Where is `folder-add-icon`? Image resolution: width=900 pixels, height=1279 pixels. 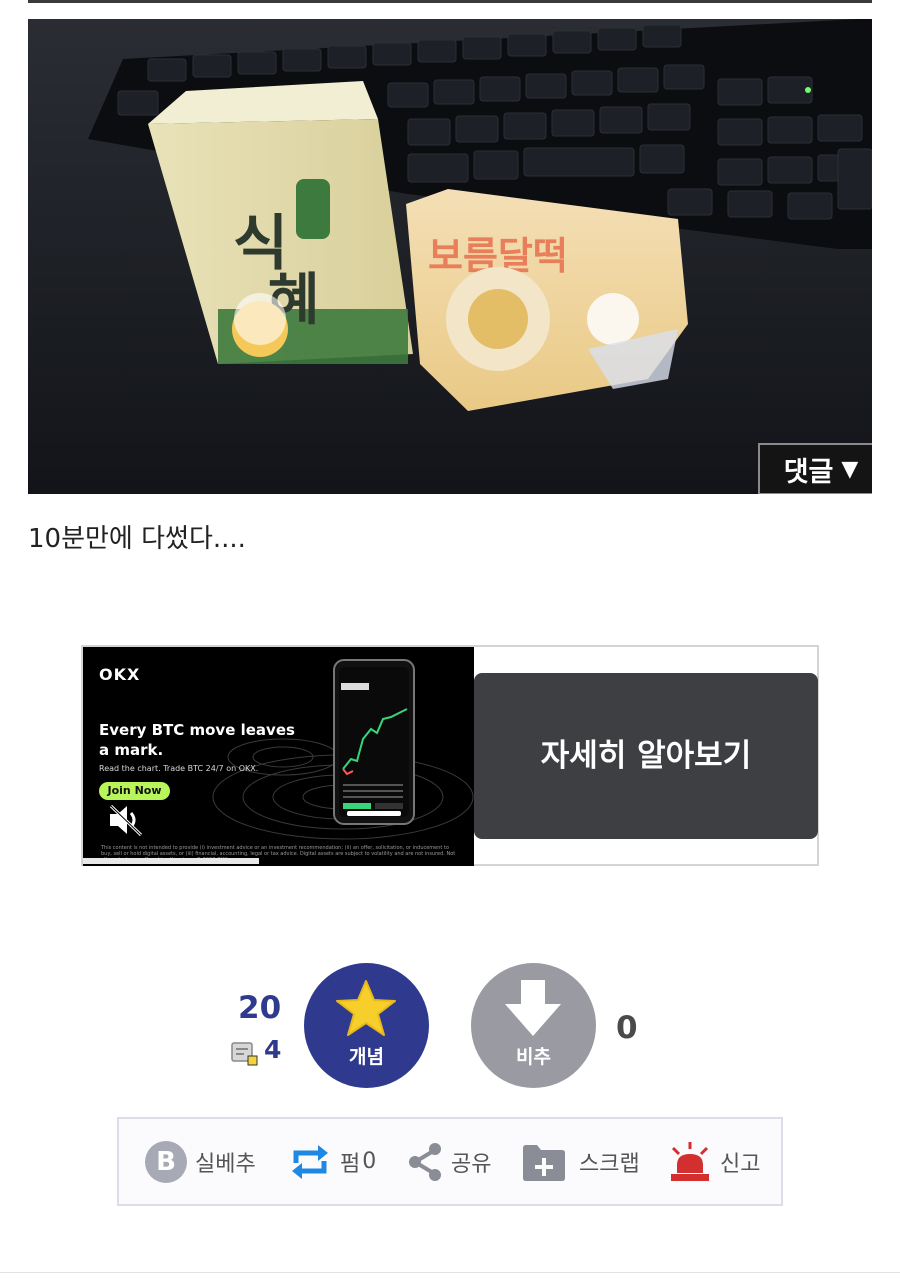 folder-add-icon is located at coordinates (544, 1162).